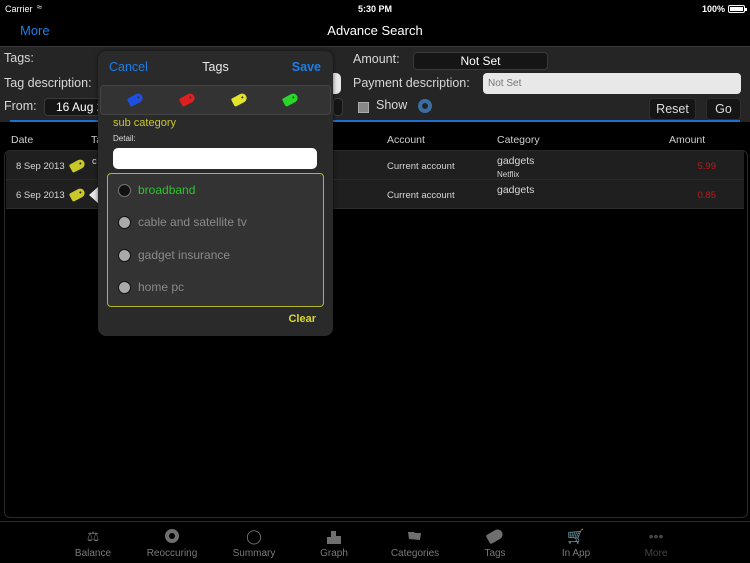 This screenshot has width=750, height=563. Describe the element at coordinates (22, 140) in the screenshot. I see `column-header-date: Date` at that location.